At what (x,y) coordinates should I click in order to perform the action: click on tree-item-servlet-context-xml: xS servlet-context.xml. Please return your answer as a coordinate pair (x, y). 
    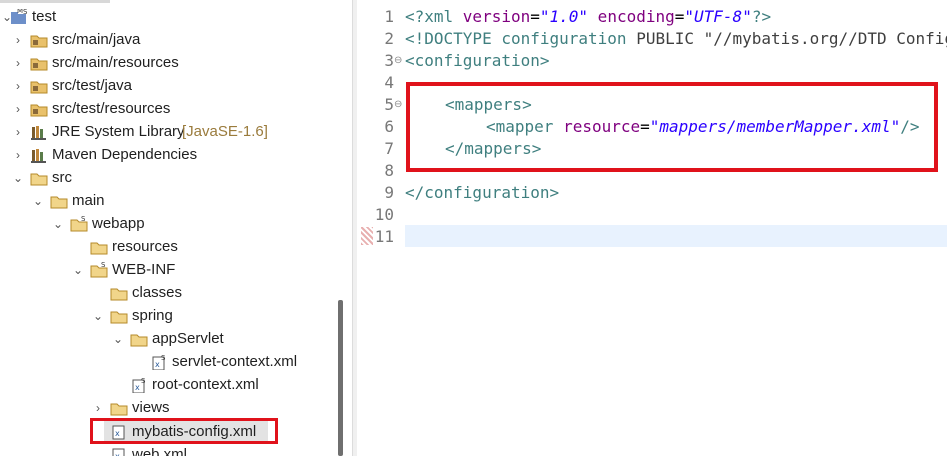
    Looking at the image, I should click on (170, 362).